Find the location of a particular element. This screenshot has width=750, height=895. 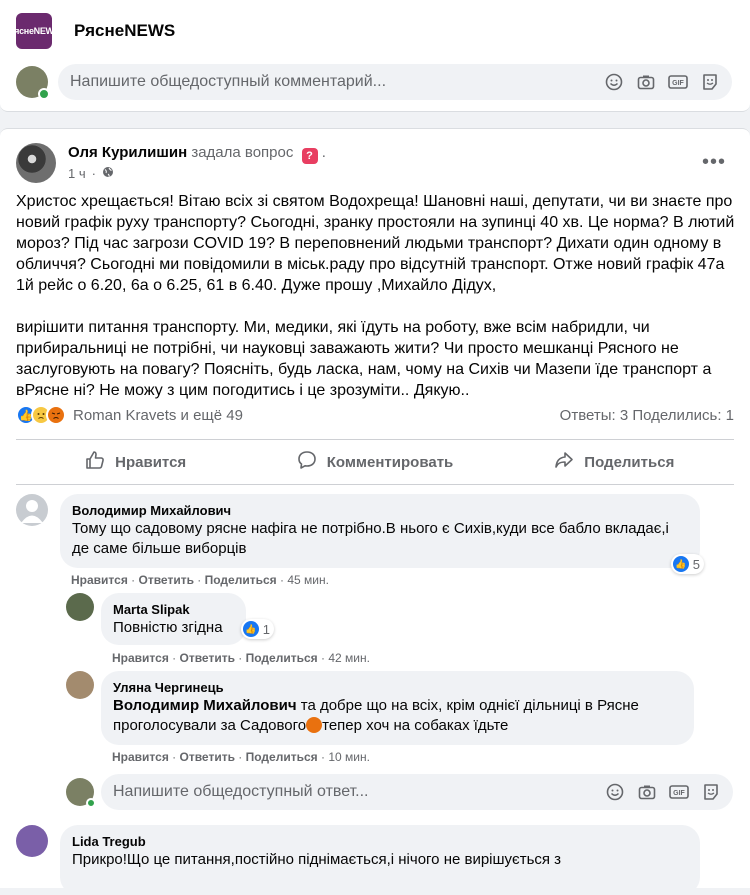

comment-text-part: тепер хоч на собаках їдьте is located at coordinates (415, 725).